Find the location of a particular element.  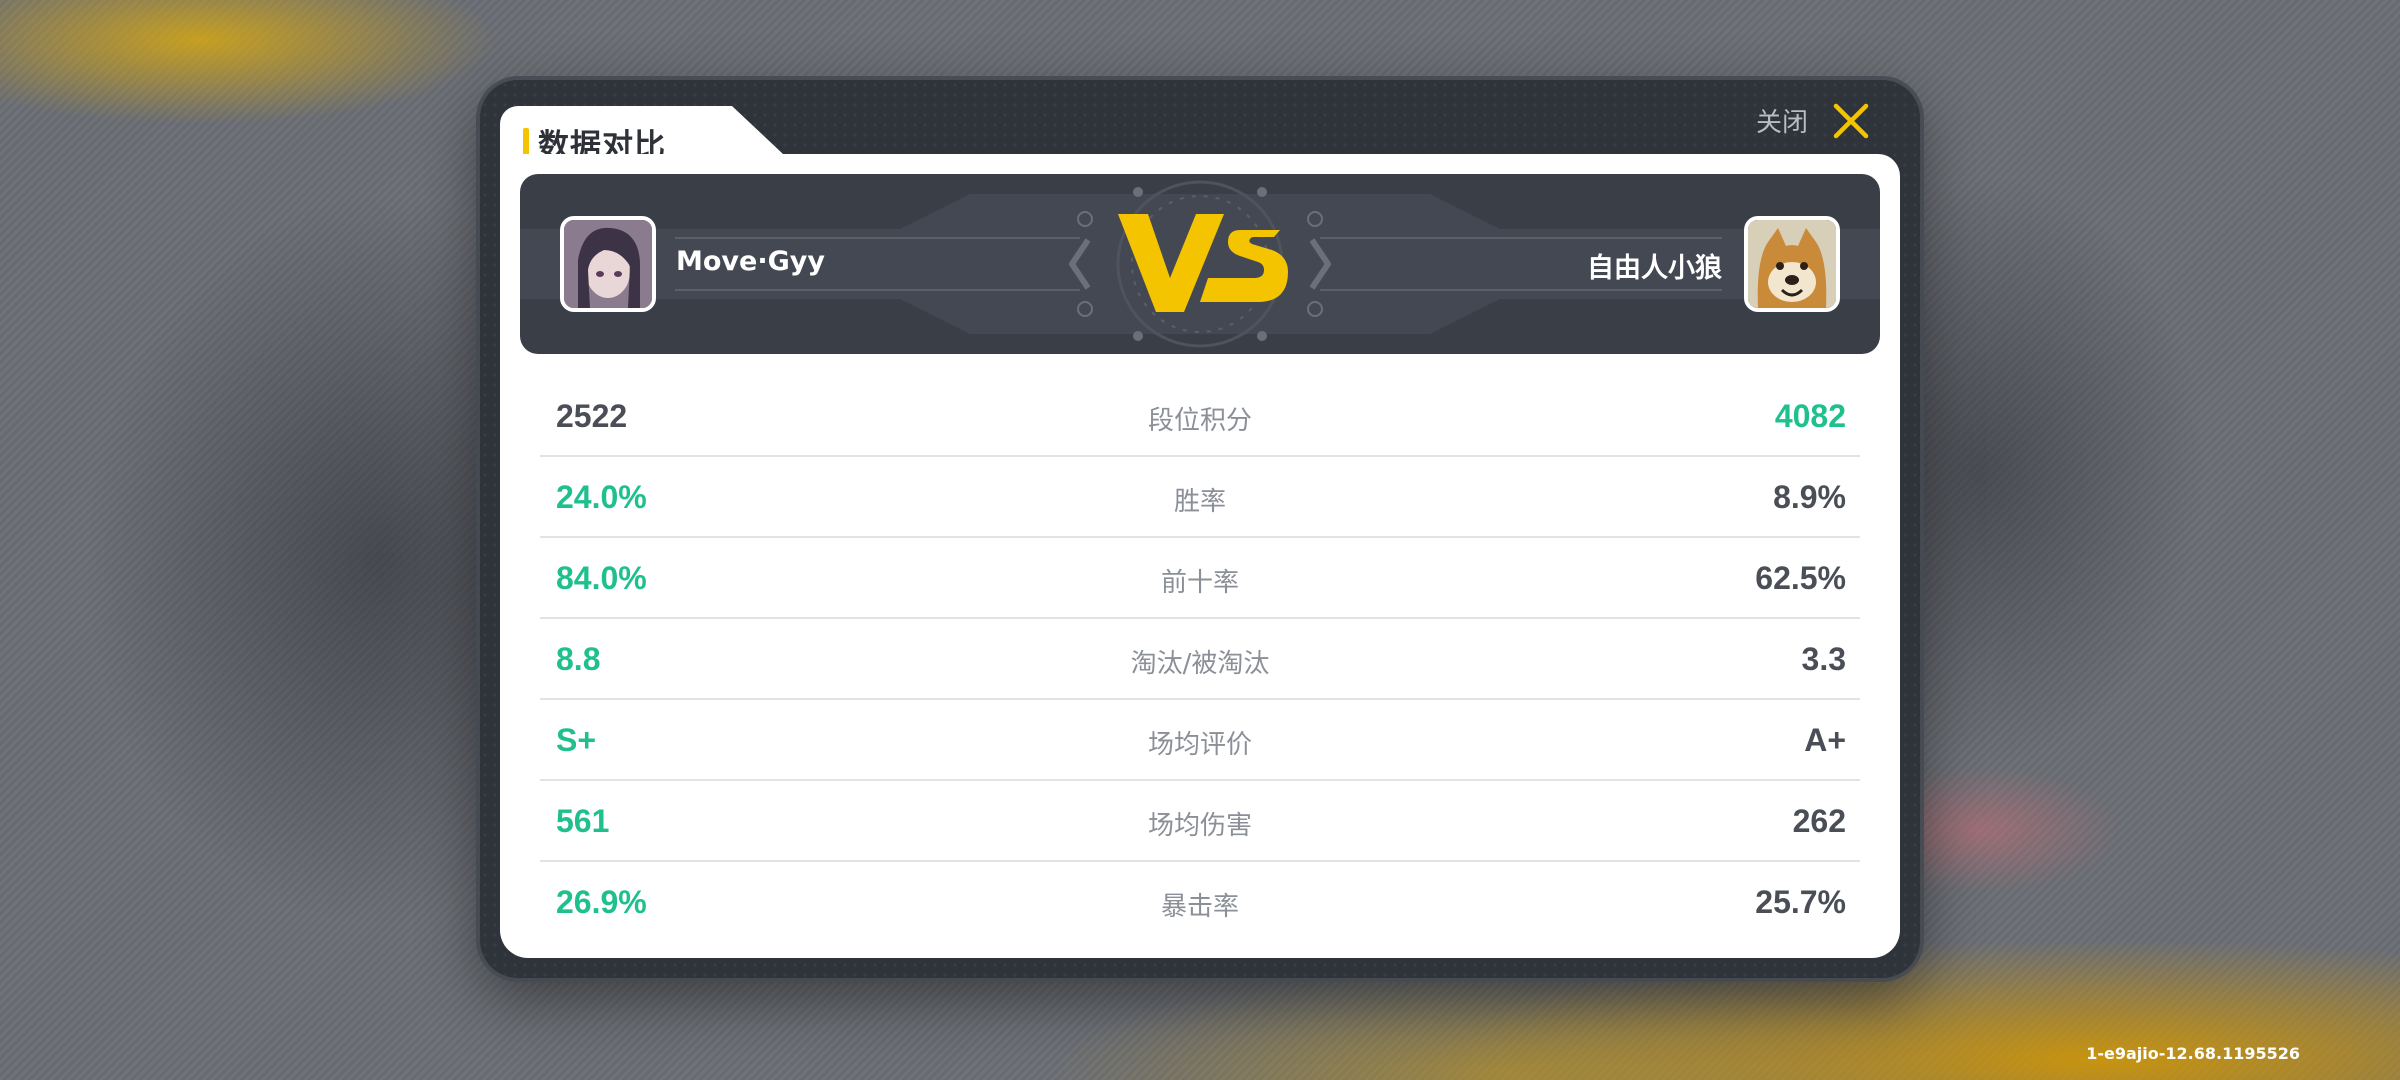

right-value: 3.3 is located at coordinates (1823, 659).